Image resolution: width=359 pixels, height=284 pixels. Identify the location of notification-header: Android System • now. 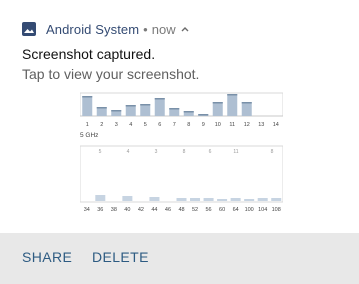
(106, 29).